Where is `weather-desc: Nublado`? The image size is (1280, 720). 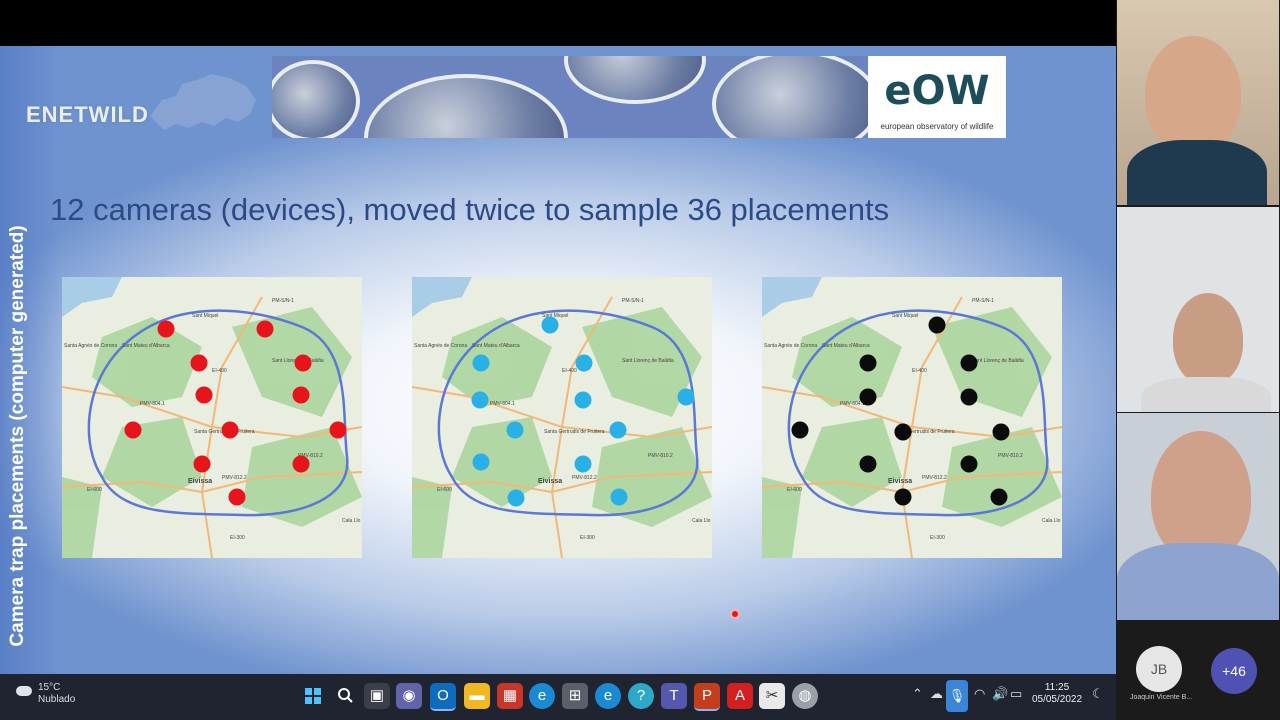
weather-desc: Nublado is located at coordinates (57, 699).